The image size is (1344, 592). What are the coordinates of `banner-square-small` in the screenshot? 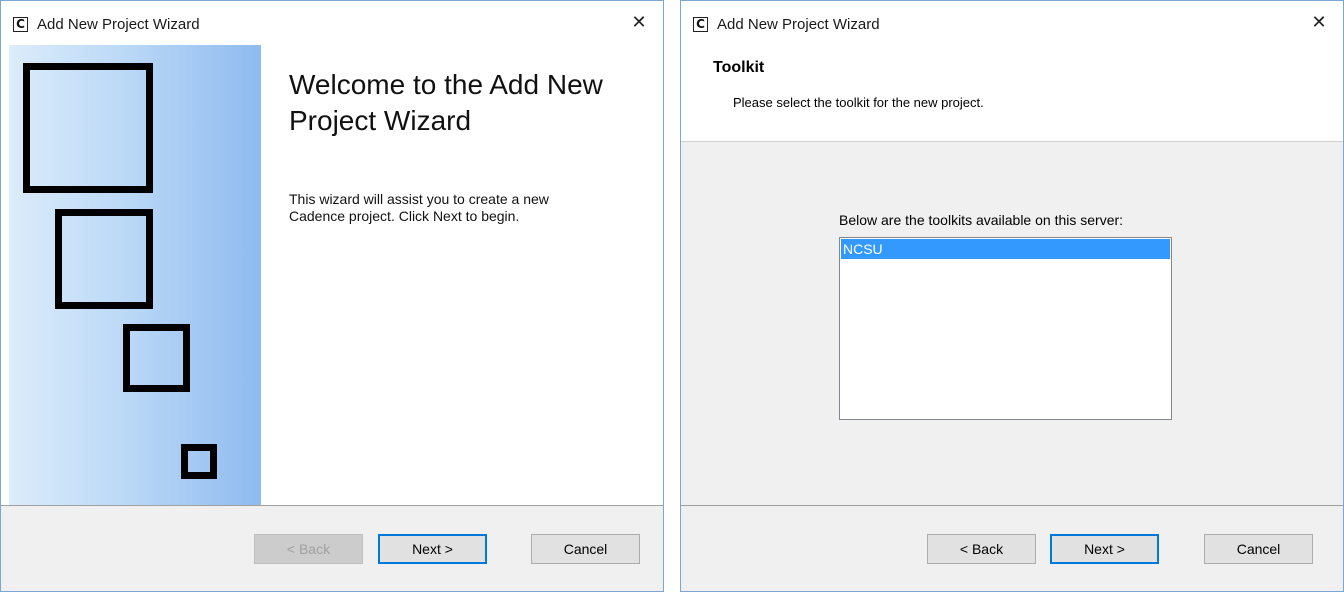 It's located at (156, 358).